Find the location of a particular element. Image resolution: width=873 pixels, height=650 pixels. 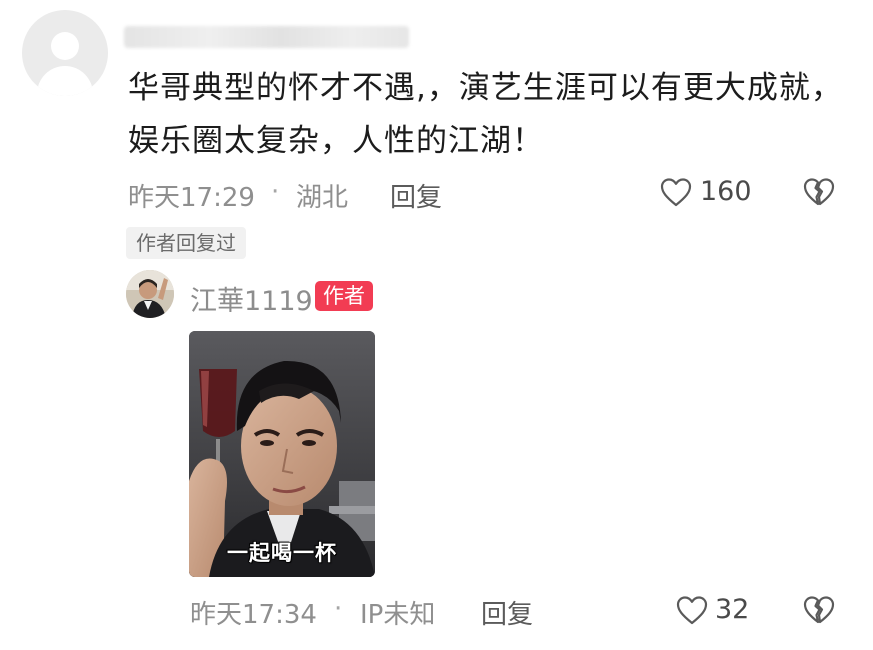

author-username: 江華1119 is located at coordinates (251, 298).